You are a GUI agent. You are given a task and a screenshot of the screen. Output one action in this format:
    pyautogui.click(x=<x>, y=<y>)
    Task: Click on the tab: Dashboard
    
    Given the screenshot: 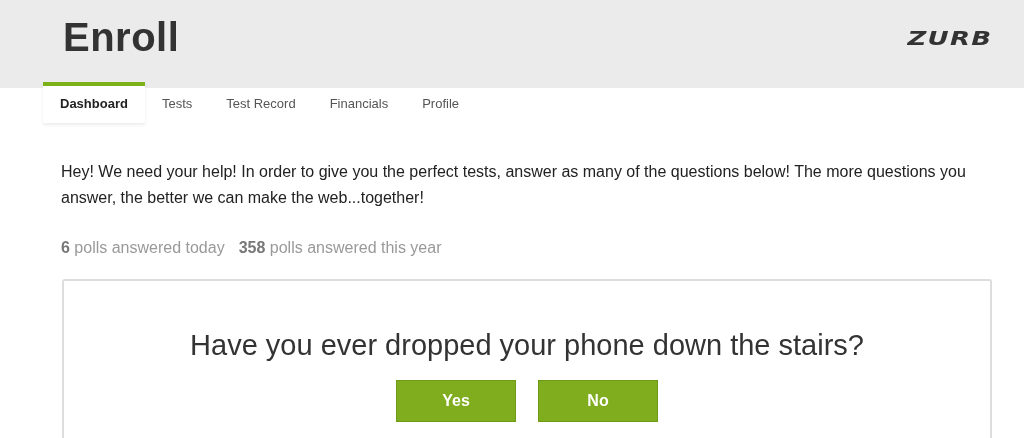 What is the action you would take?
    pyautogui.click(x=94, y=102)
    